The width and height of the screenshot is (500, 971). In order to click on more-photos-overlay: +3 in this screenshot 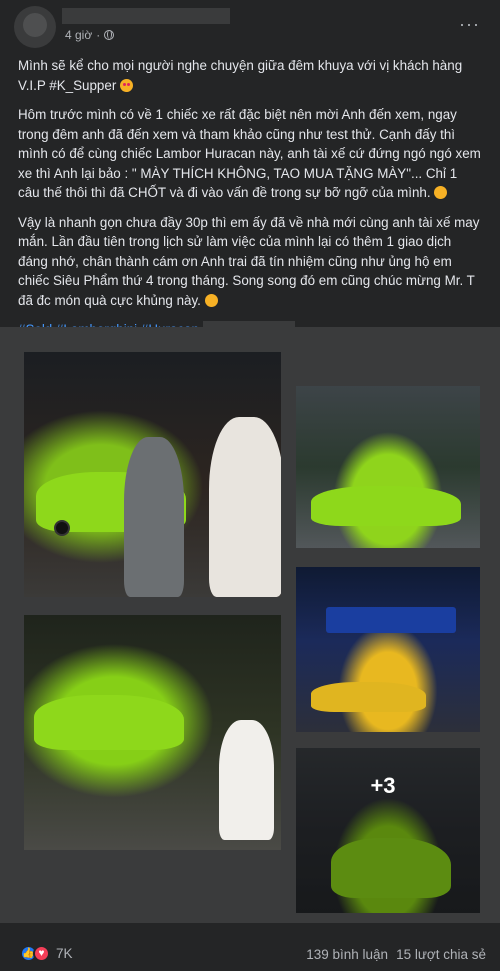, I will do `click(388, 830)`.